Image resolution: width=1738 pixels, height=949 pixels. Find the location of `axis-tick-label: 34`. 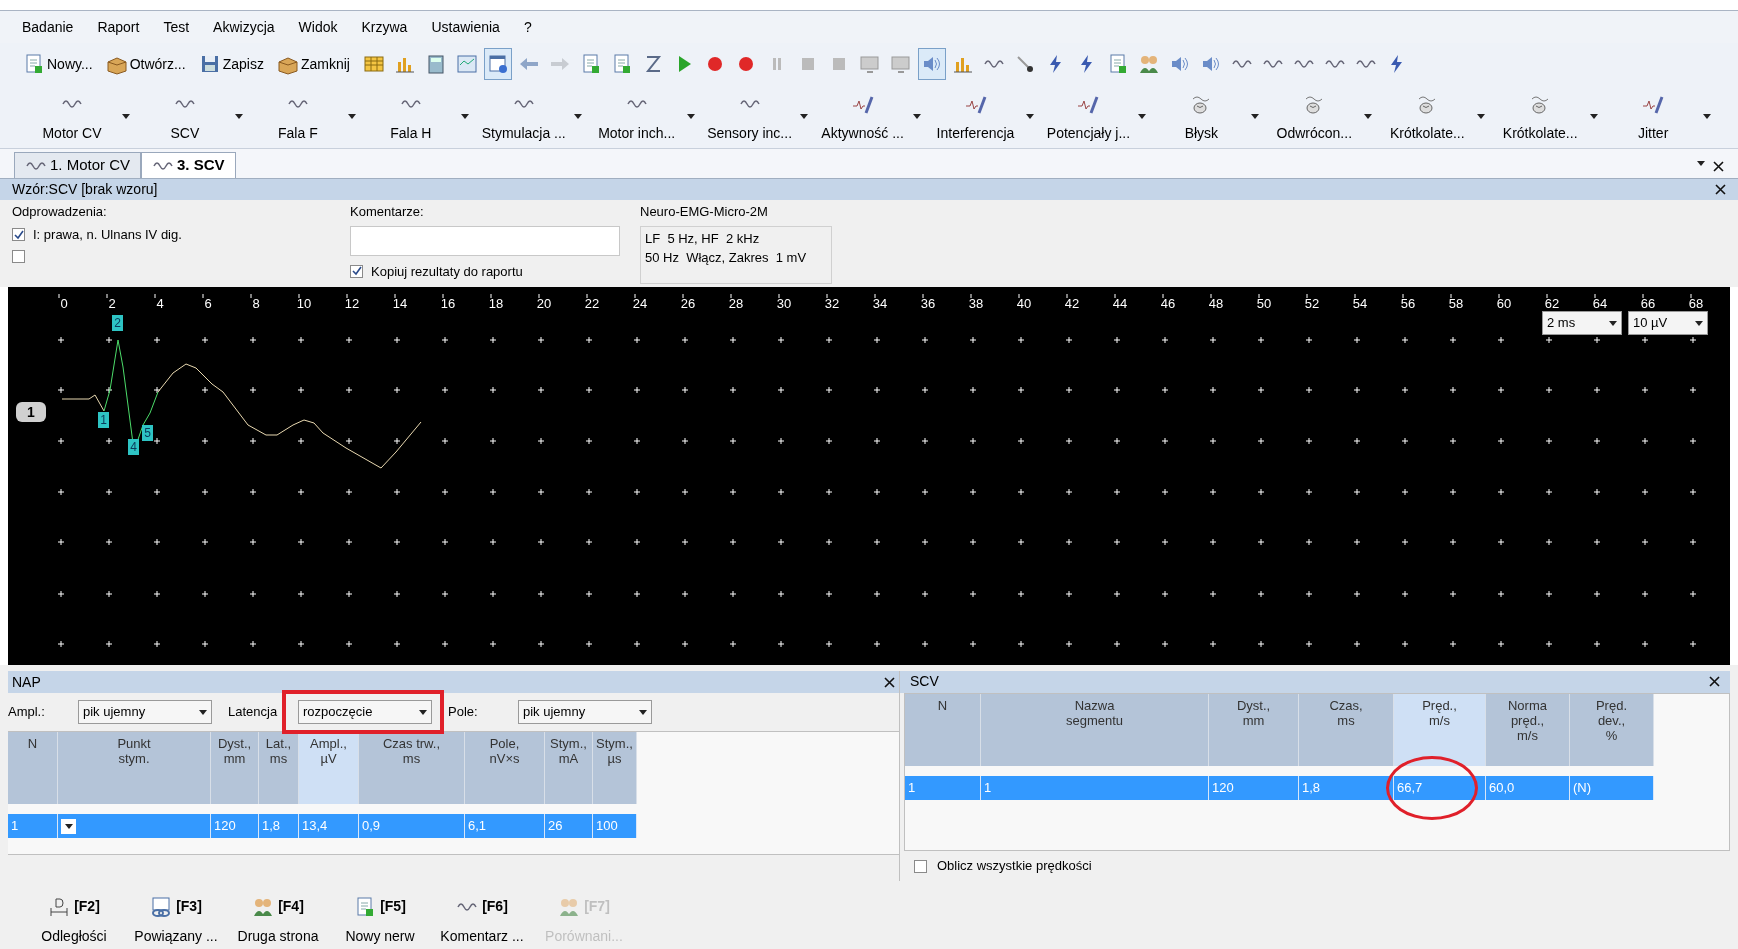

axis-tick-label: 34 is located at coordinates (880, 303).